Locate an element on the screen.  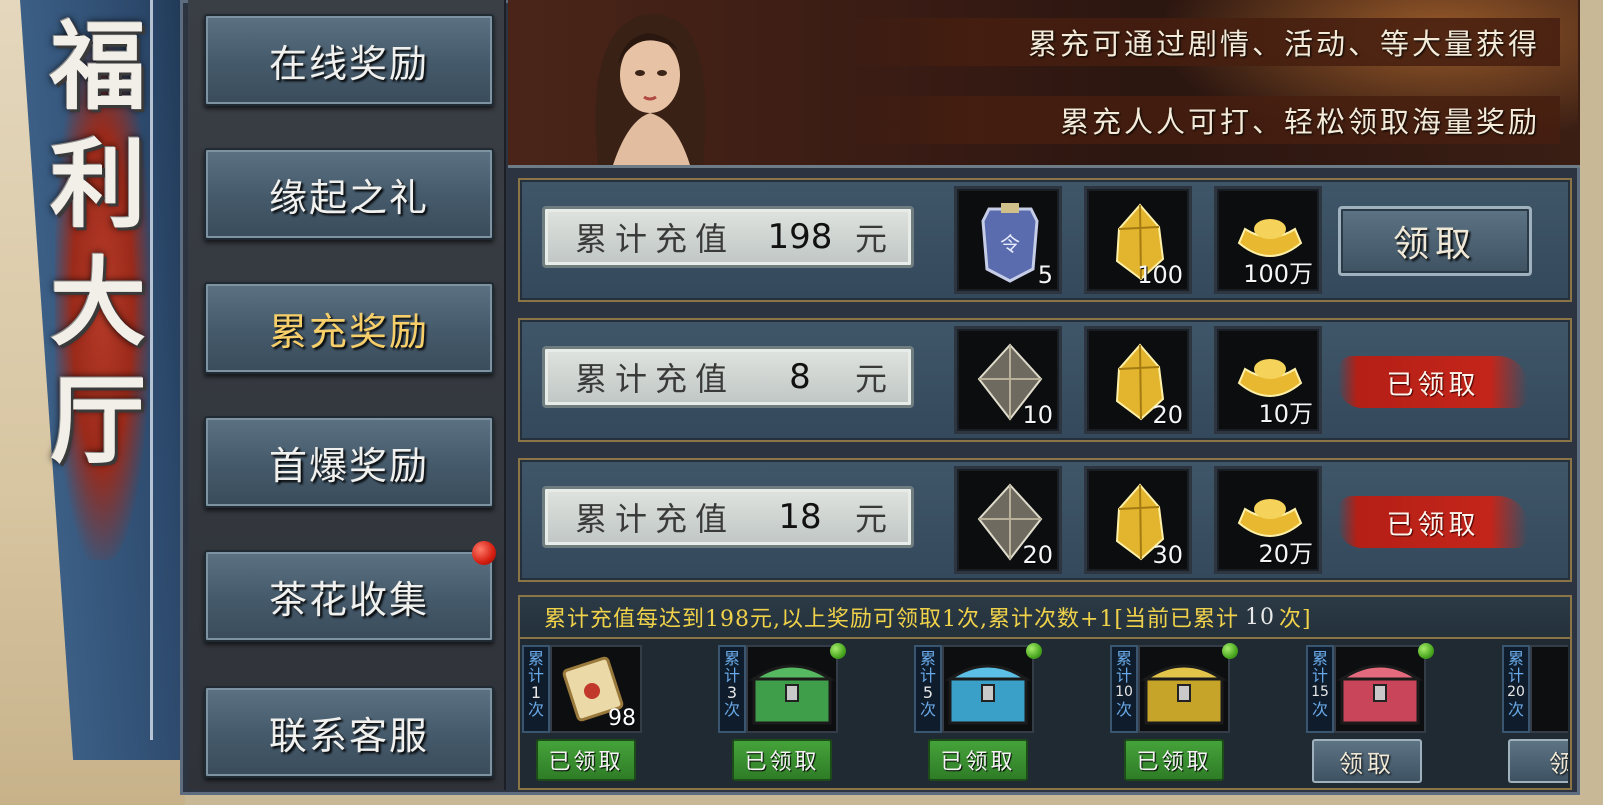
reward-slot: 10万 is located at coordinates (1268, 380).